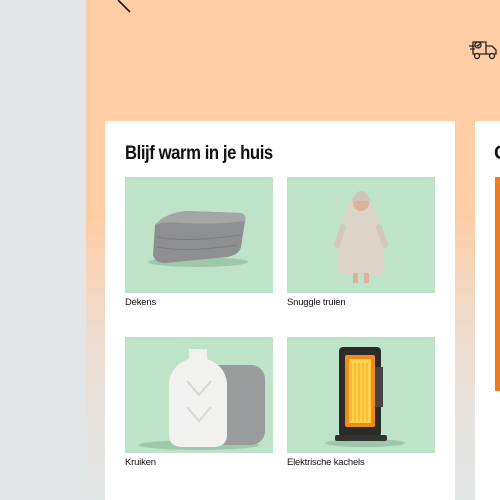 The width and height of the screenshot is (500, 500). Describe the element at coordinates (497, 284) in the screenshot. I see `next-card-image` at that location.